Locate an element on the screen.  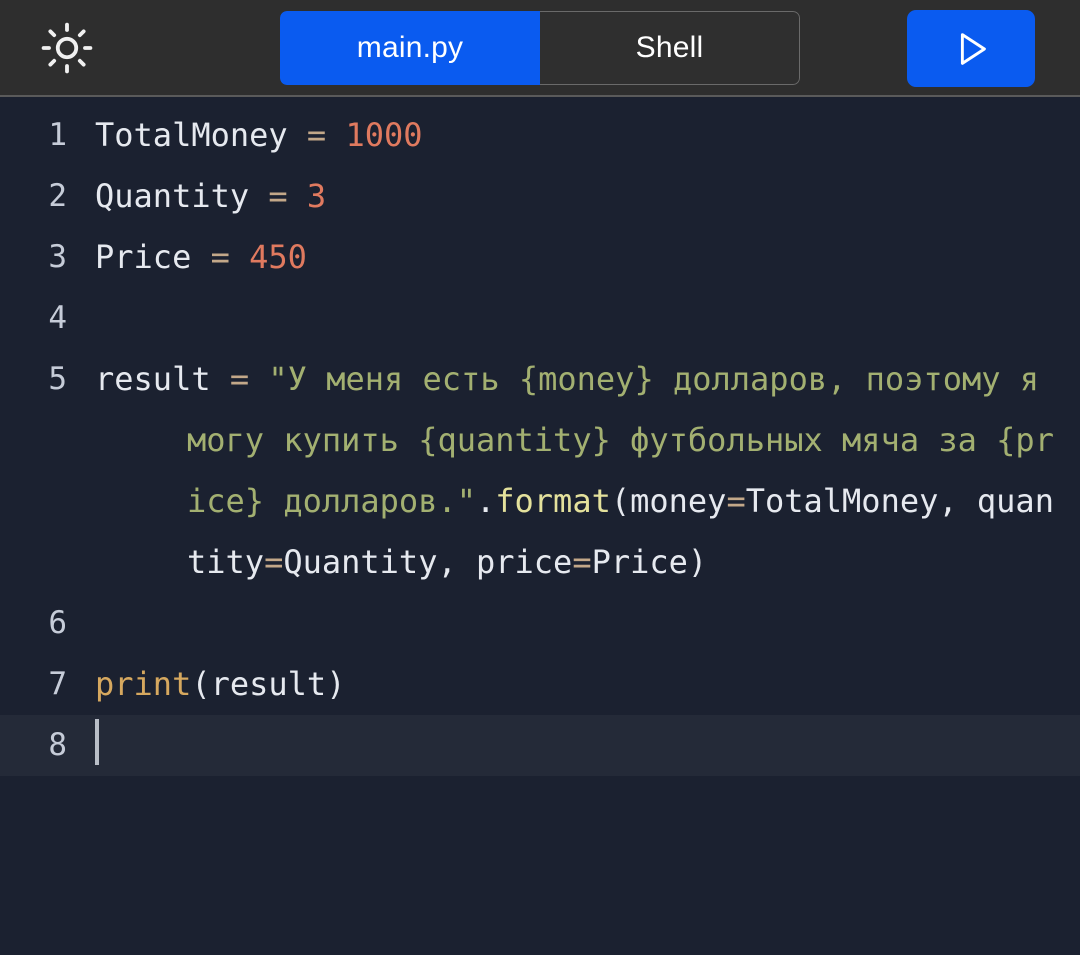
play-icon is located at coordinates (971, 49).